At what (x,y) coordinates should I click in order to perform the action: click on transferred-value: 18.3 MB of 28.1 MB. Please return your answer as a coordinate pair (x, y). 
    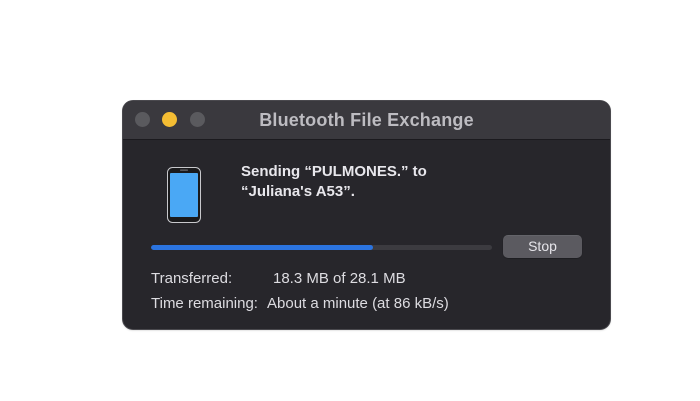
    Looking at the image, I should click on (339, 278).